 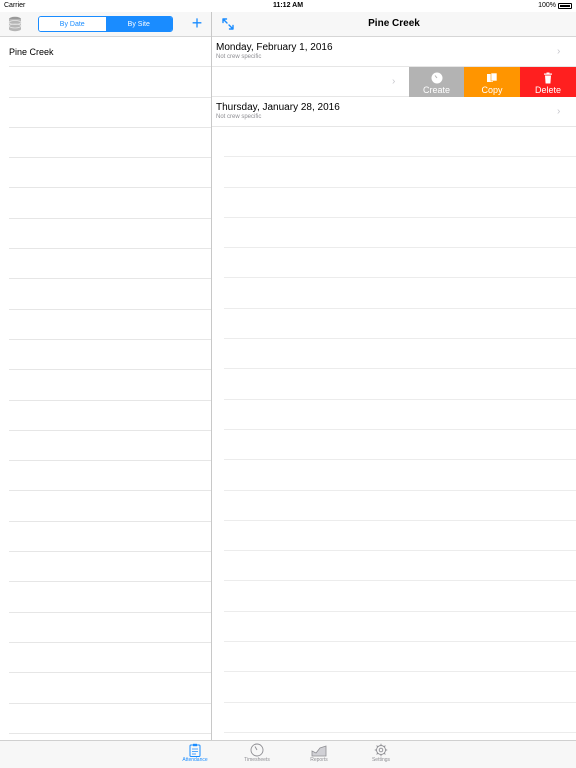 What do you see at coordinates (15, 24) in the screenshot?
I see `database-icon` at bounding box center [15, 24].